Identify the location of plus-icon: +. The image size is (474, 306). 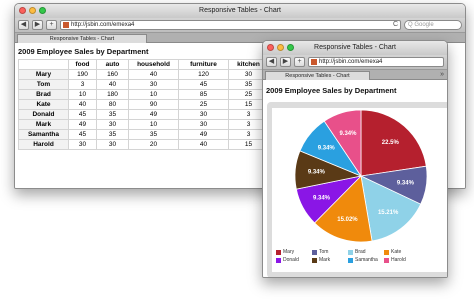
(299, 61).